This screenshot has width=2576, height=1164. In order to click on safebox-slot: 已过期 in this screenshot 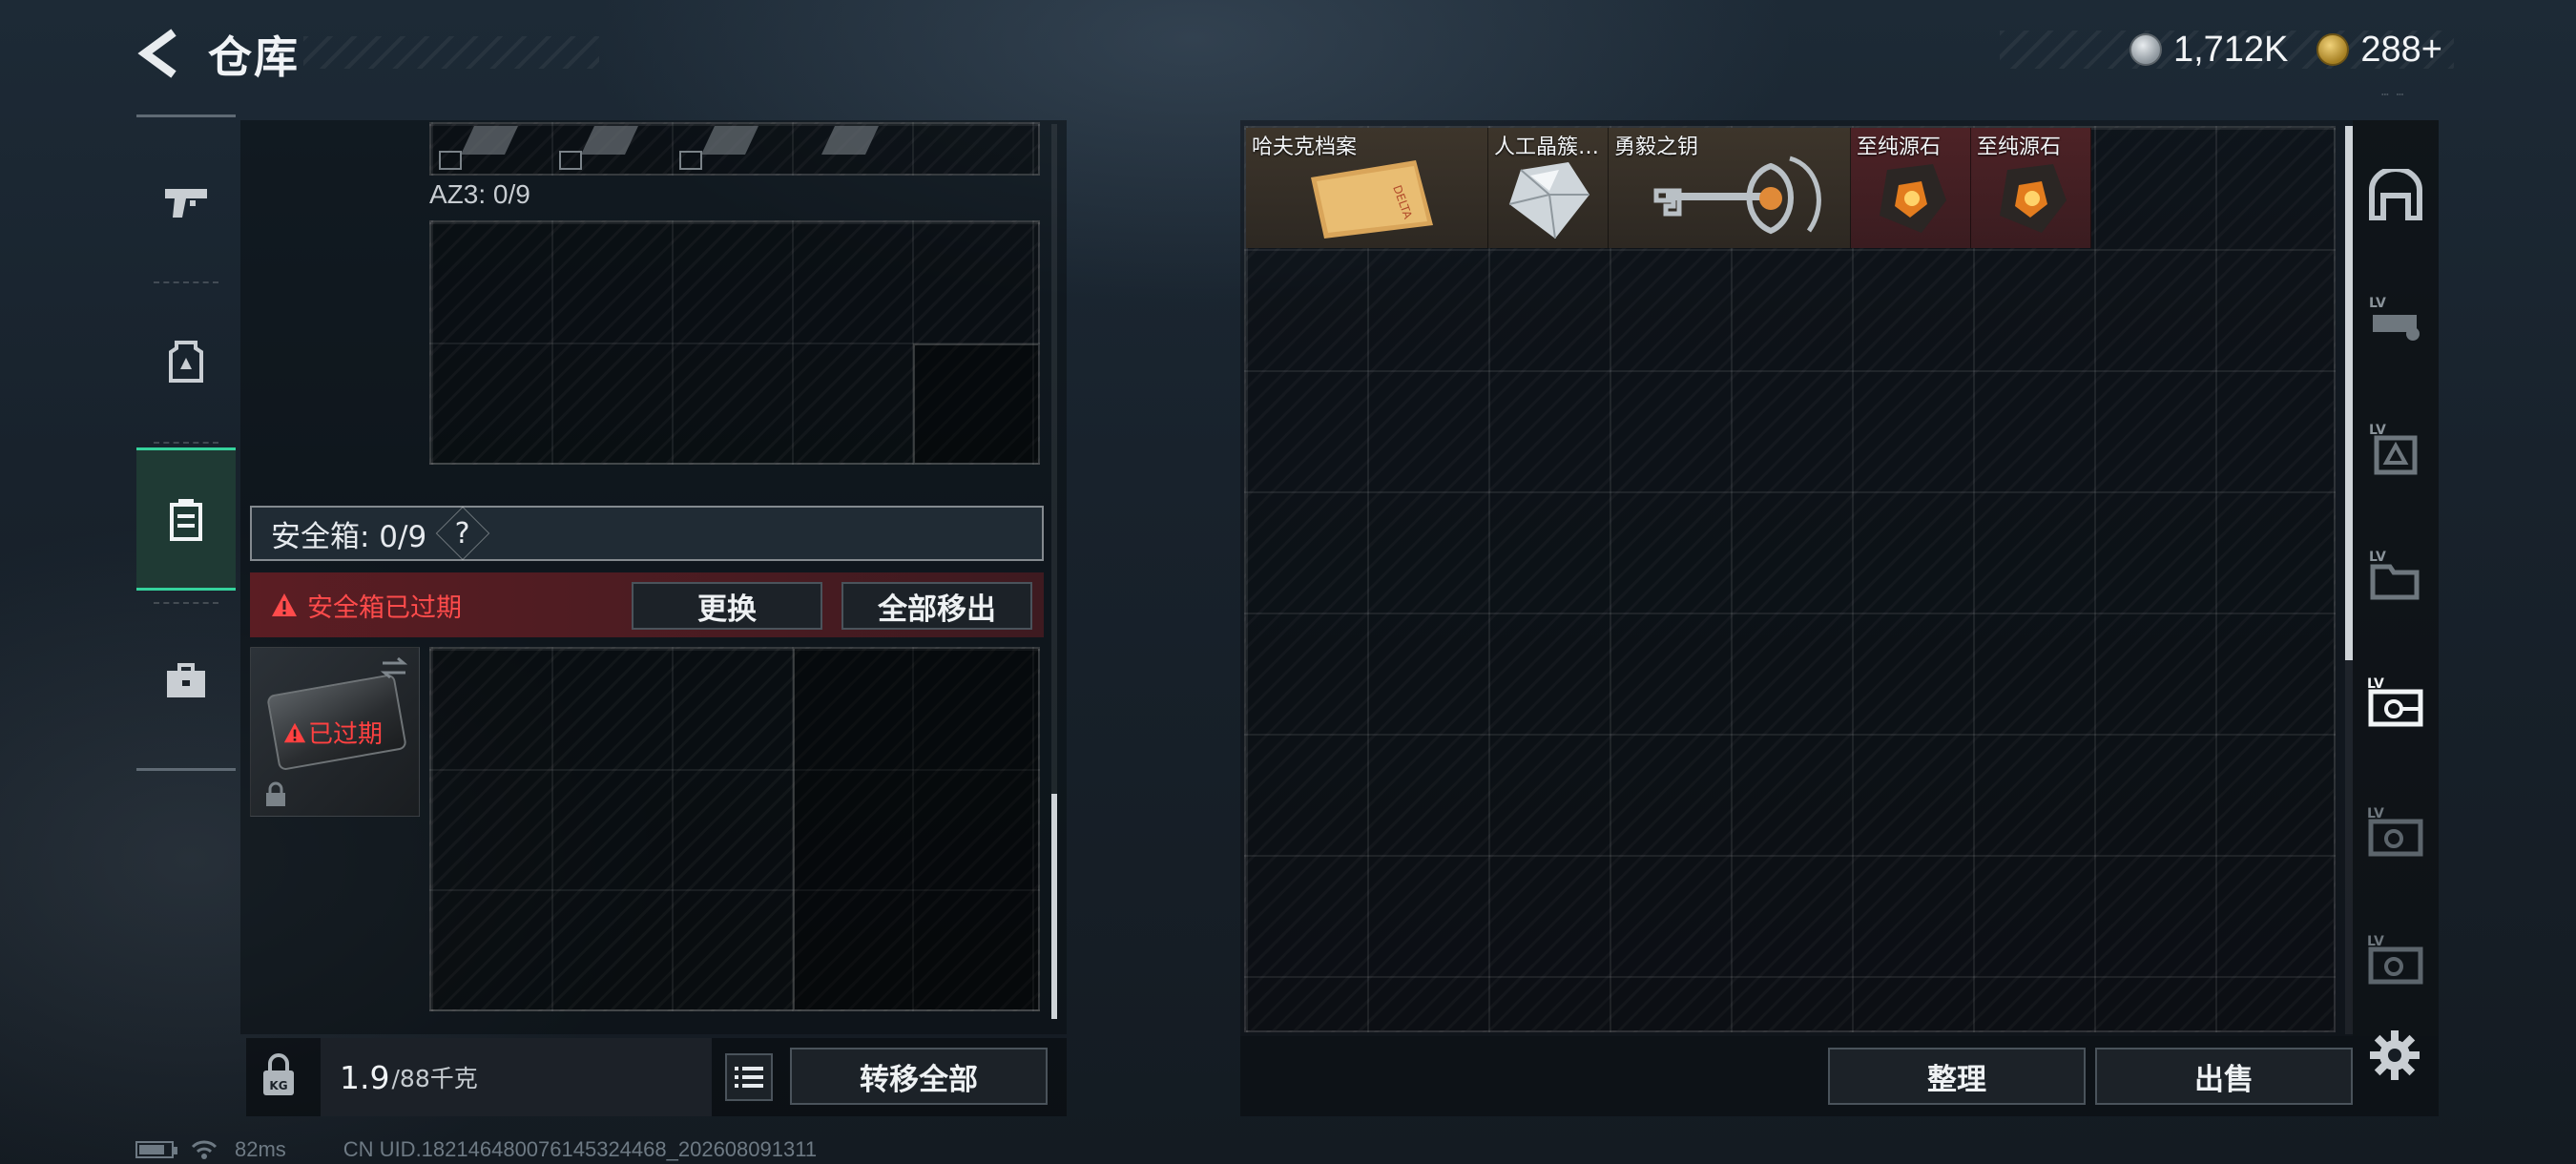, I will do `click(335, 732)`.